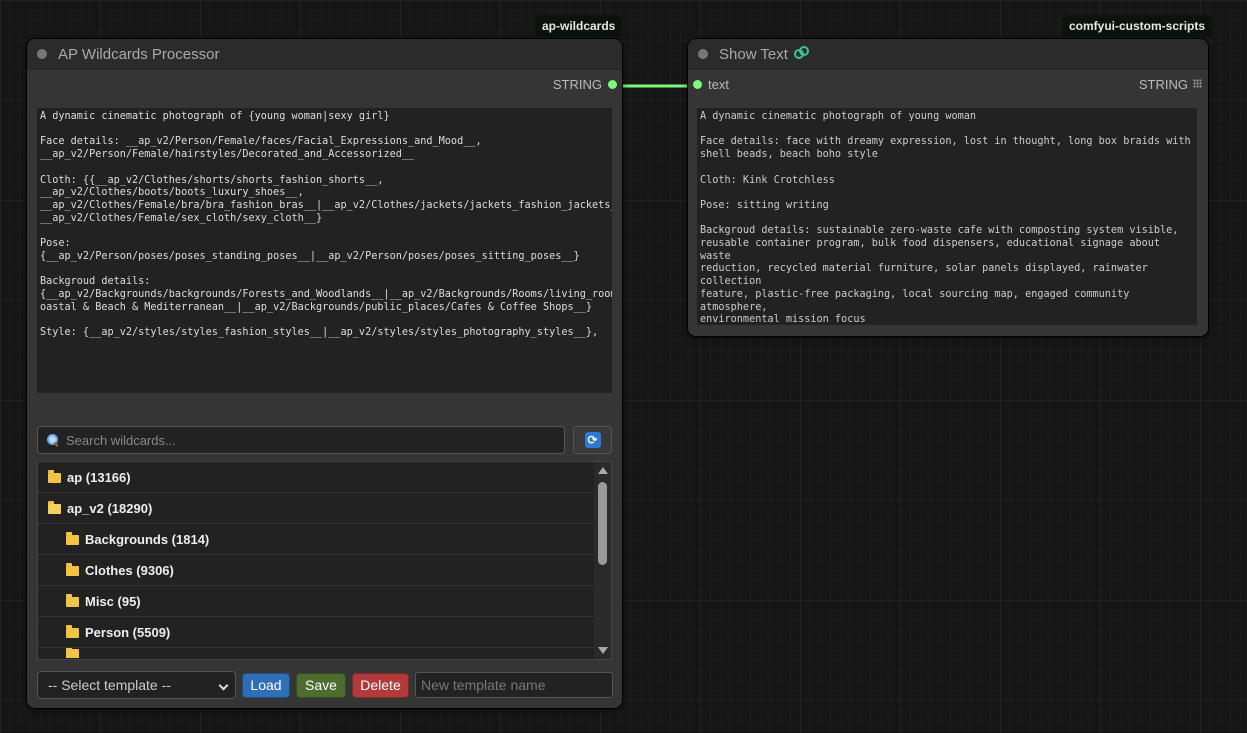  I want to click on output-slot-row: STRING, so click(324, 84).